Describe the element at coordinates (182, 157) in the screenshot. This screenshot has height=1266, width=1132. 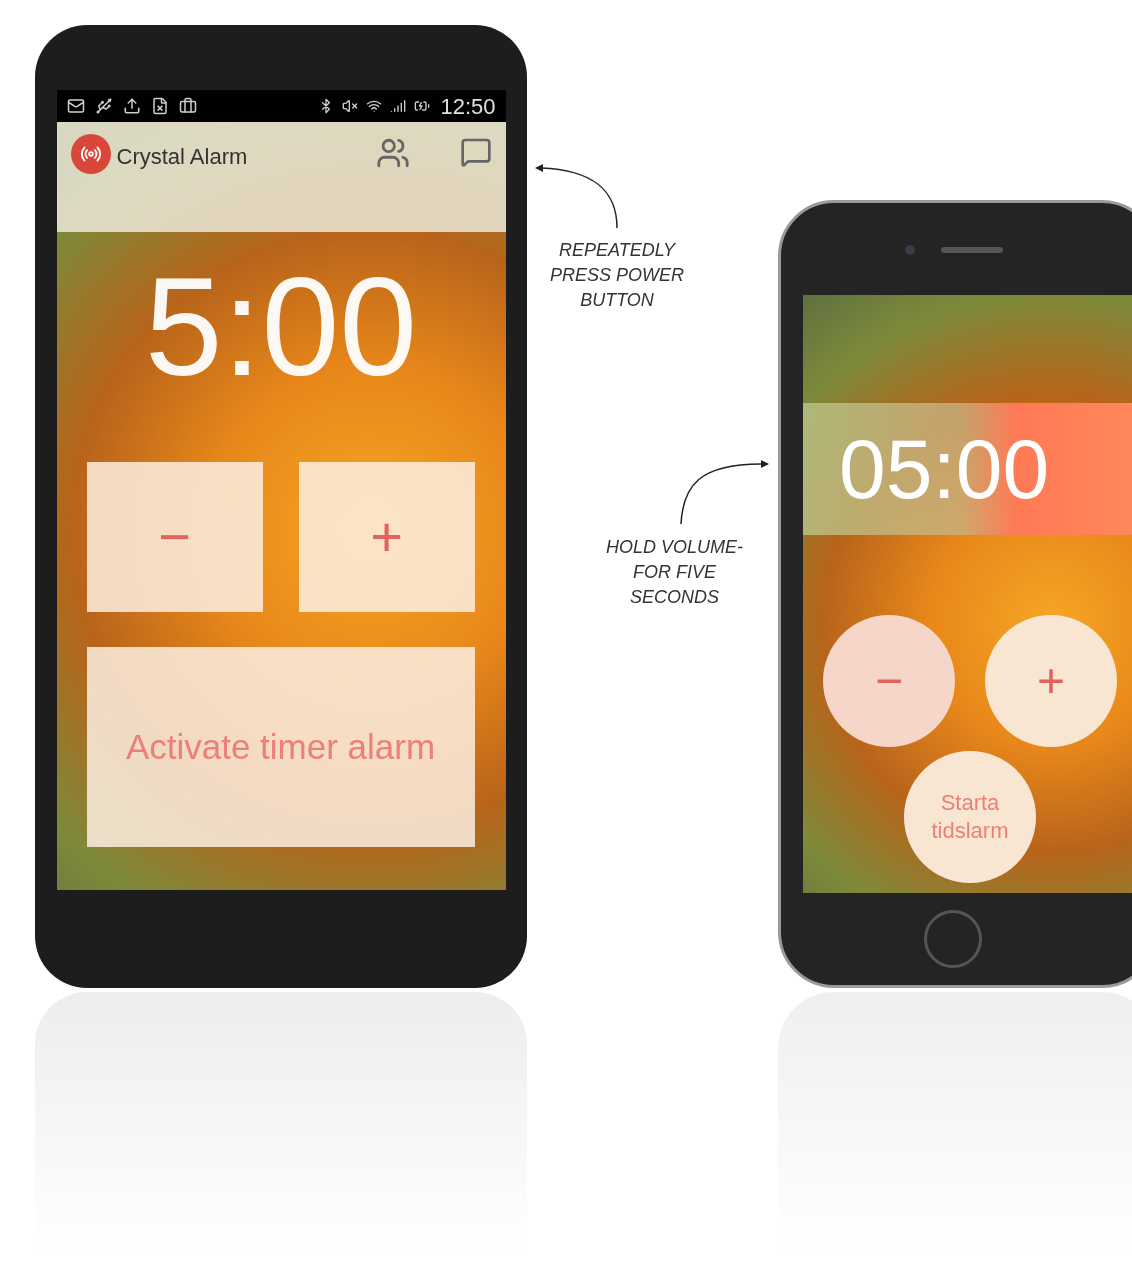
I see `app-title: Crystal Alarm` at that location.